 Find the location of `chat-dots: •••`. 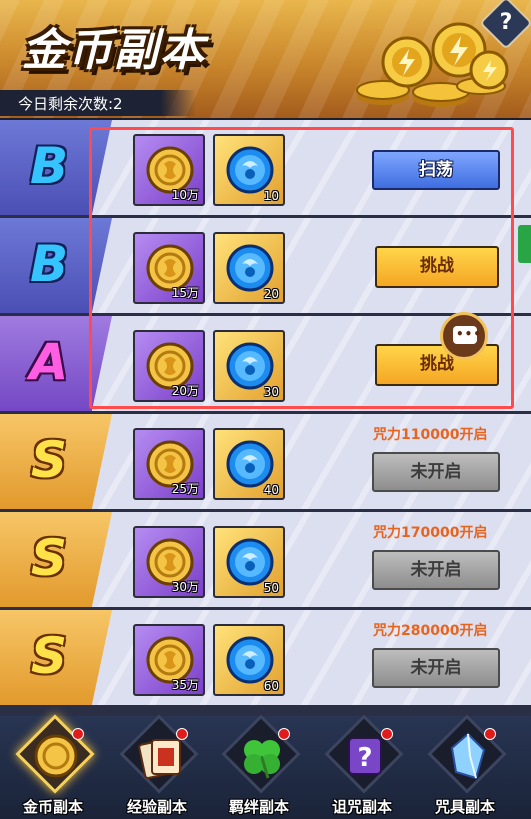

chat-dots: ••• is located at coordinates (469, 334).